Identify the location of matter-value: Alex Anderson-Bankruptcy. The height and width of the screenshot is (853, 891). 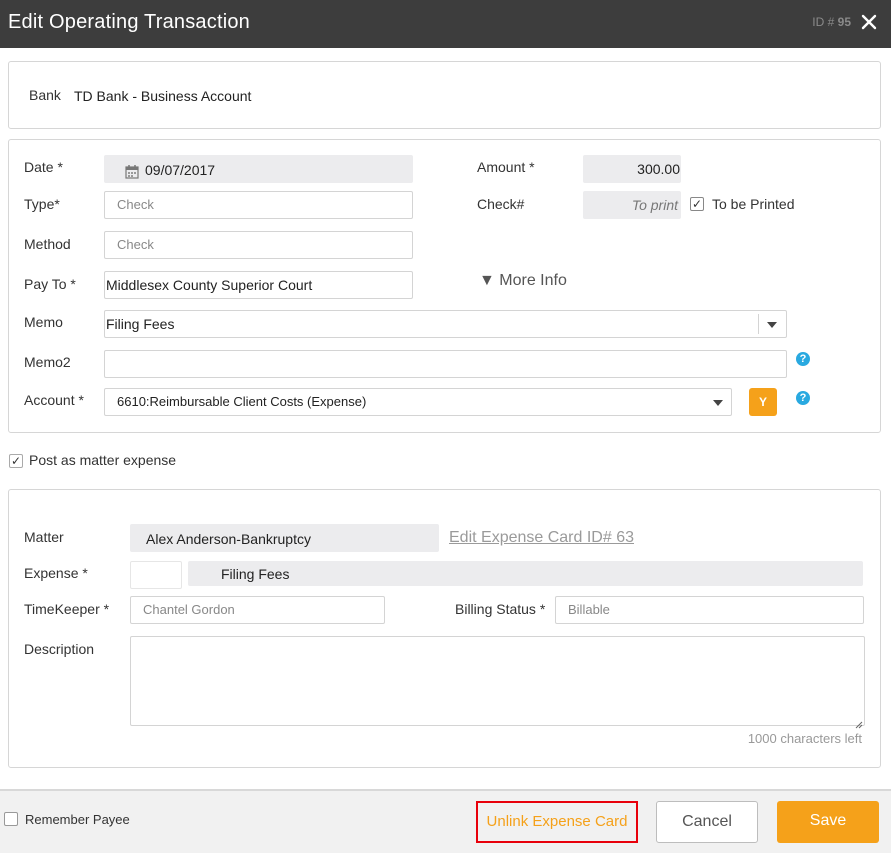
(228, 539).